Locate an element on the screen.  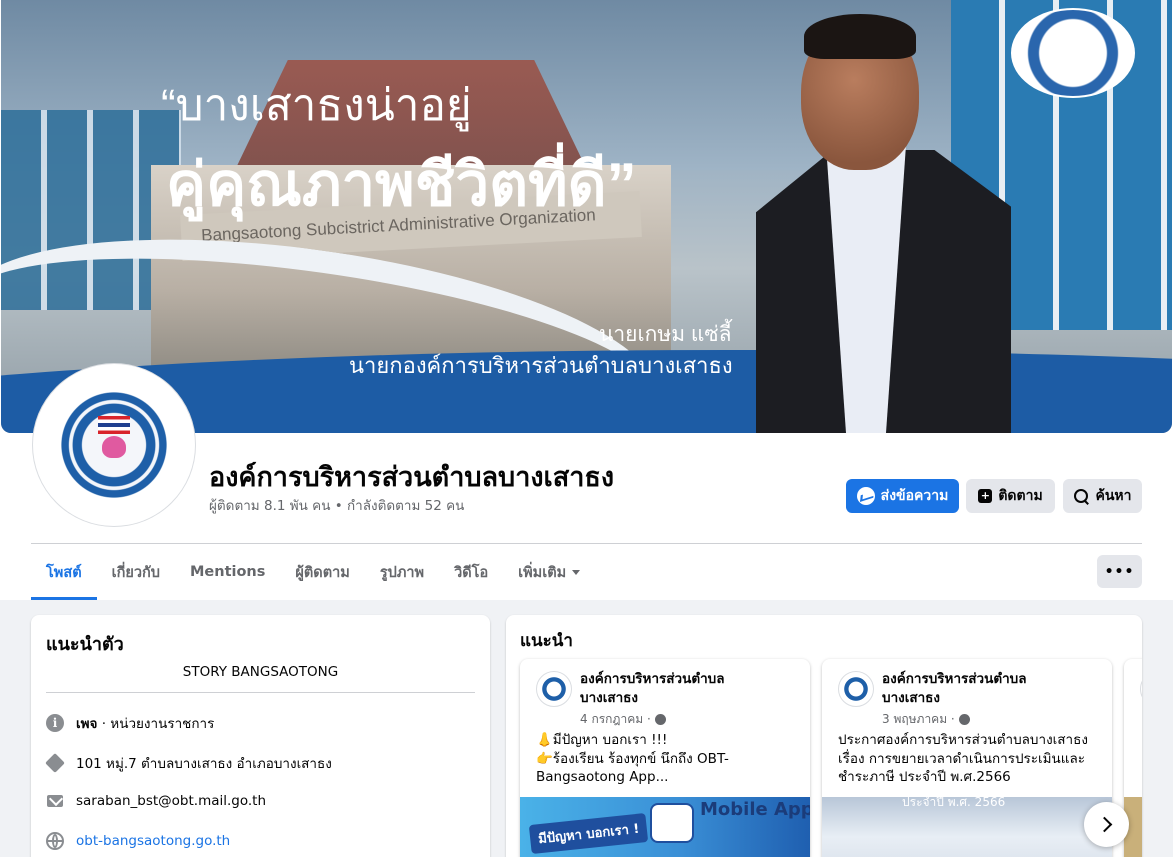
more-options-button: ••• is located at coordinates (1119, 571).